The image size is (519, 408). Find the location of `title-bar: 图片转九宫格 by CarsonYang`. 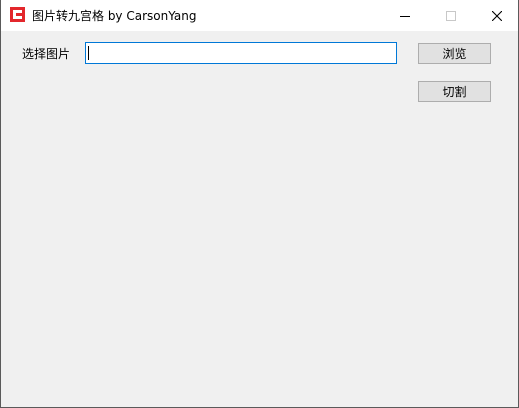

title-bar: 图片转九宫格 by CarsonYang is located at coordinates (259, 15).